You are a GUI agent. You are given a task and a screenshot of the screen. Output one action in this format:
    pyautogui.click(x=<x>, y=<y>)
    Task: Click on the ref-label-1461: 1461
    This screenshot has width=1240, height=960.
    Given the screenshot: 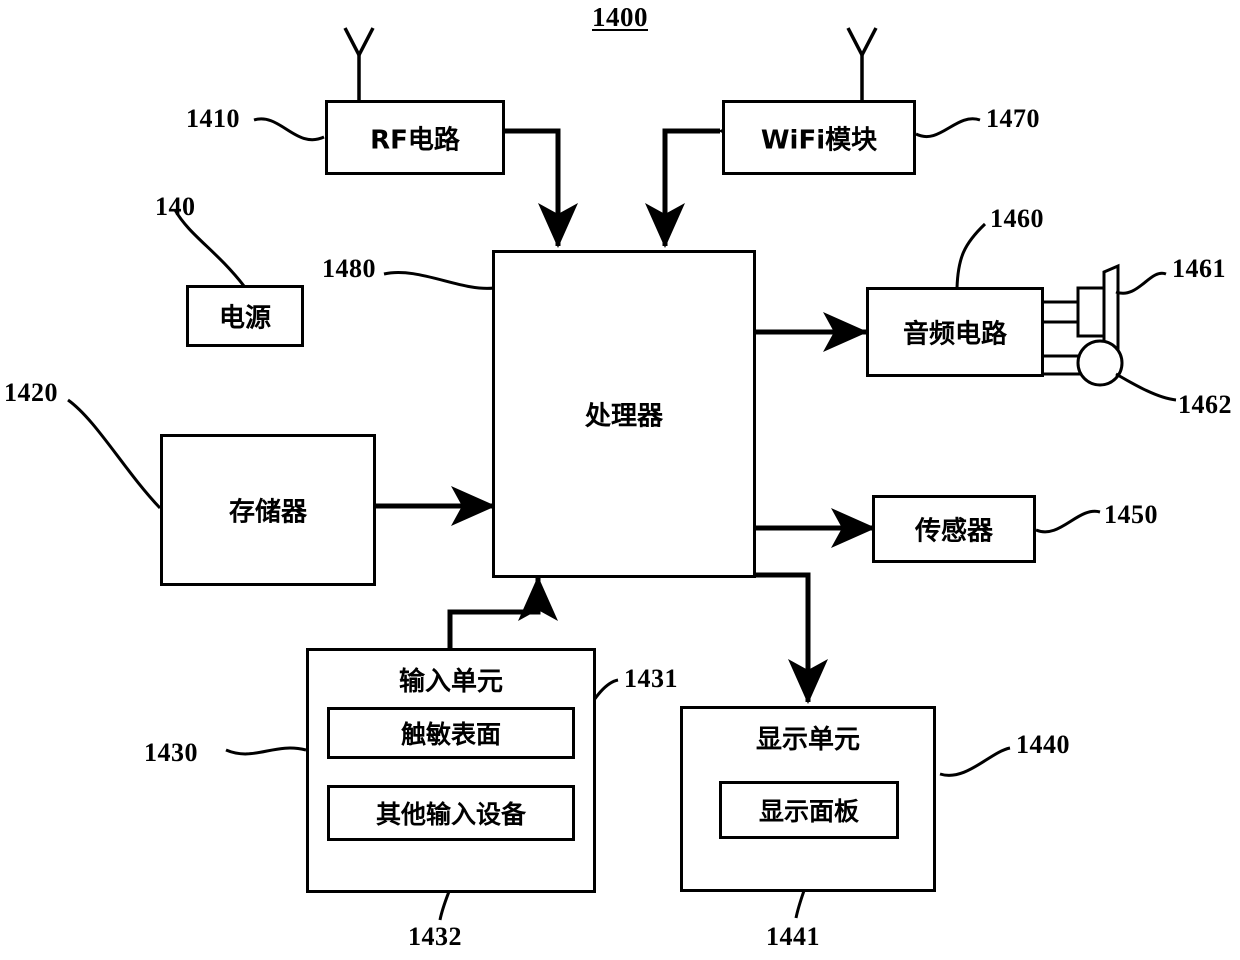 What is the action you would take?
    pyautogui.click(x=1199, y=268)
    